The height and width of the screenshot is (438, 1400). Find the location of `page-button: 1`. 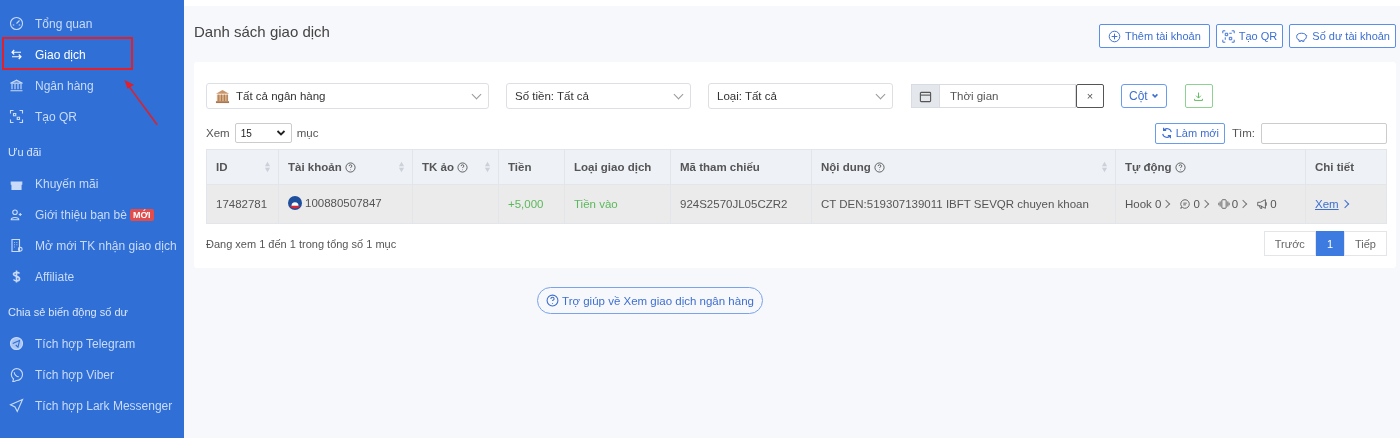

page-button: 1 is located at coordinates (1329, 243).